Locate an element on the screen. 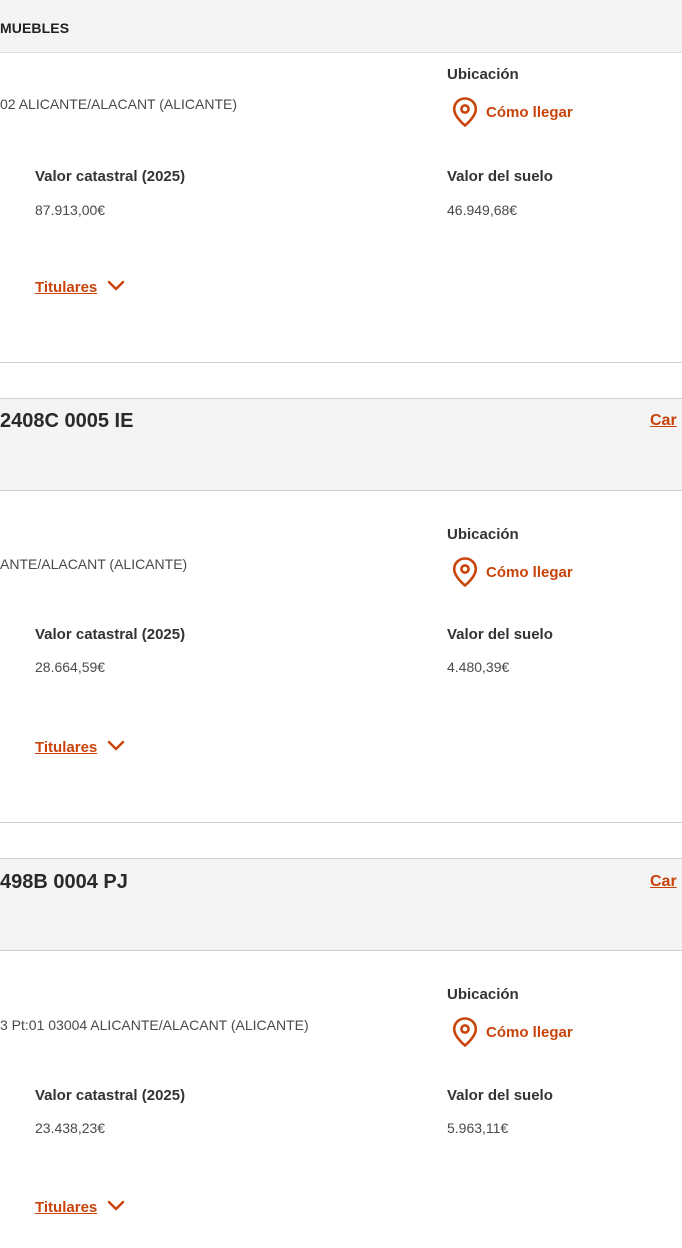  land-value: 5.963,11€ is located at coordinates (478, 1128).